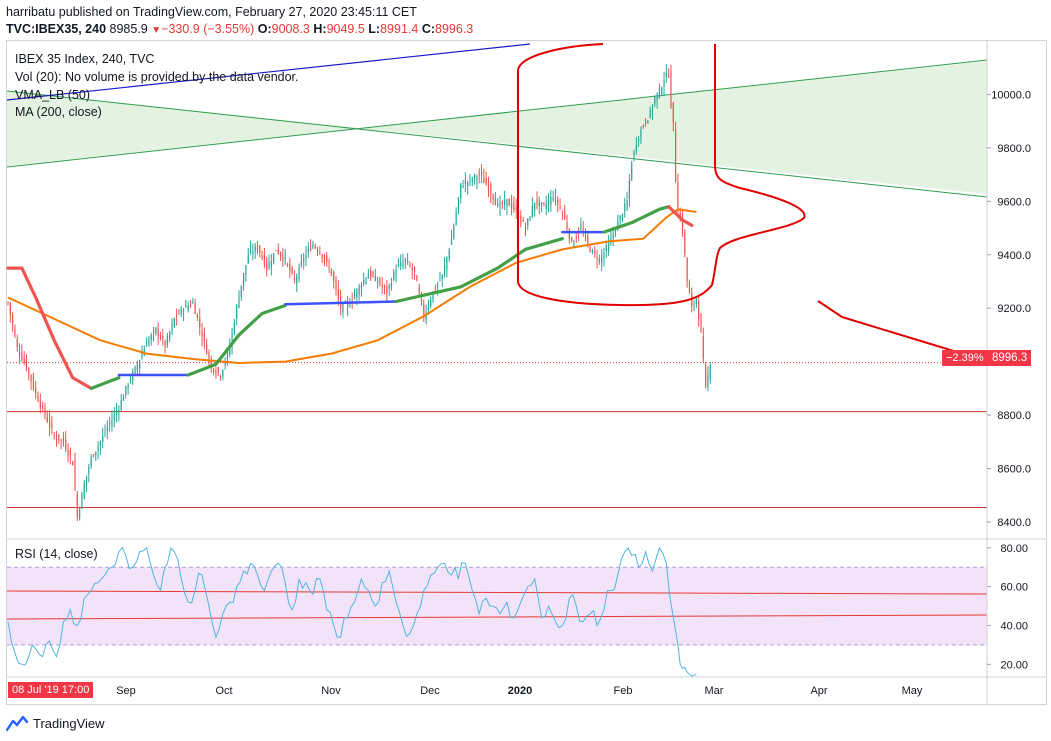 Image resolution: width=1051 pixels, height=741 pixels. What do you see at coordinates (126, 691) in the screenshot?
I see `time-tick-label: Sep` at bounding box center [126, 691].